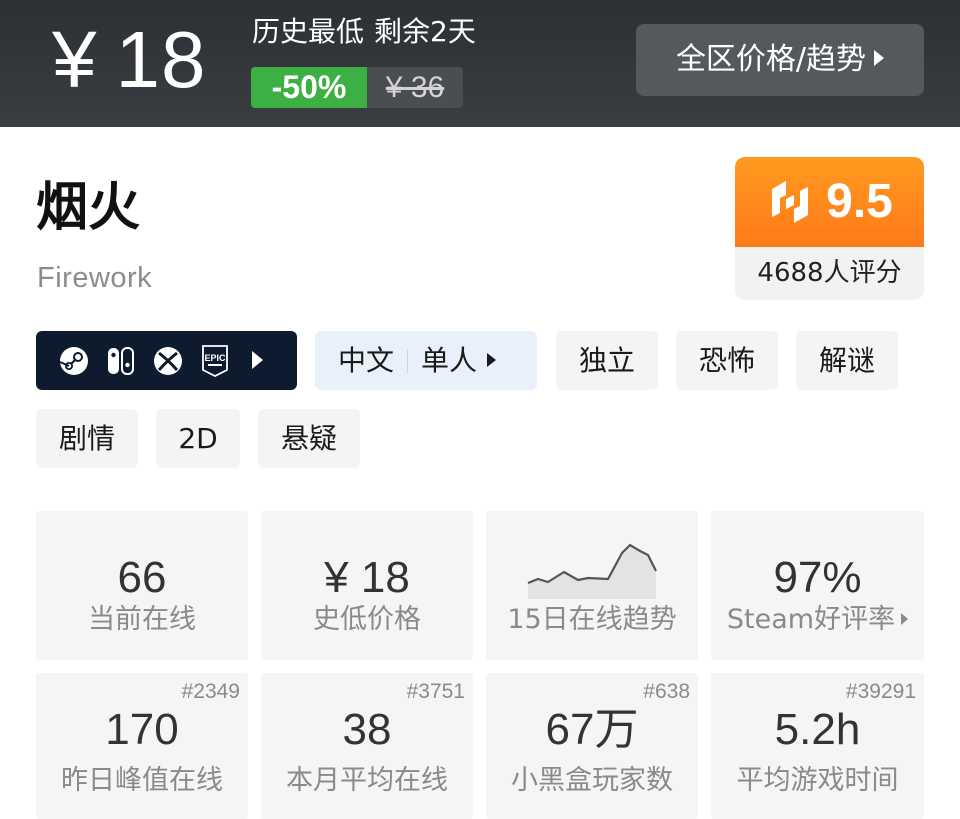 The image size is (960, 819). Describe the element at coordinates (367, 577) in the screenshot. I see `stat-value: ¥ 18` at that location.